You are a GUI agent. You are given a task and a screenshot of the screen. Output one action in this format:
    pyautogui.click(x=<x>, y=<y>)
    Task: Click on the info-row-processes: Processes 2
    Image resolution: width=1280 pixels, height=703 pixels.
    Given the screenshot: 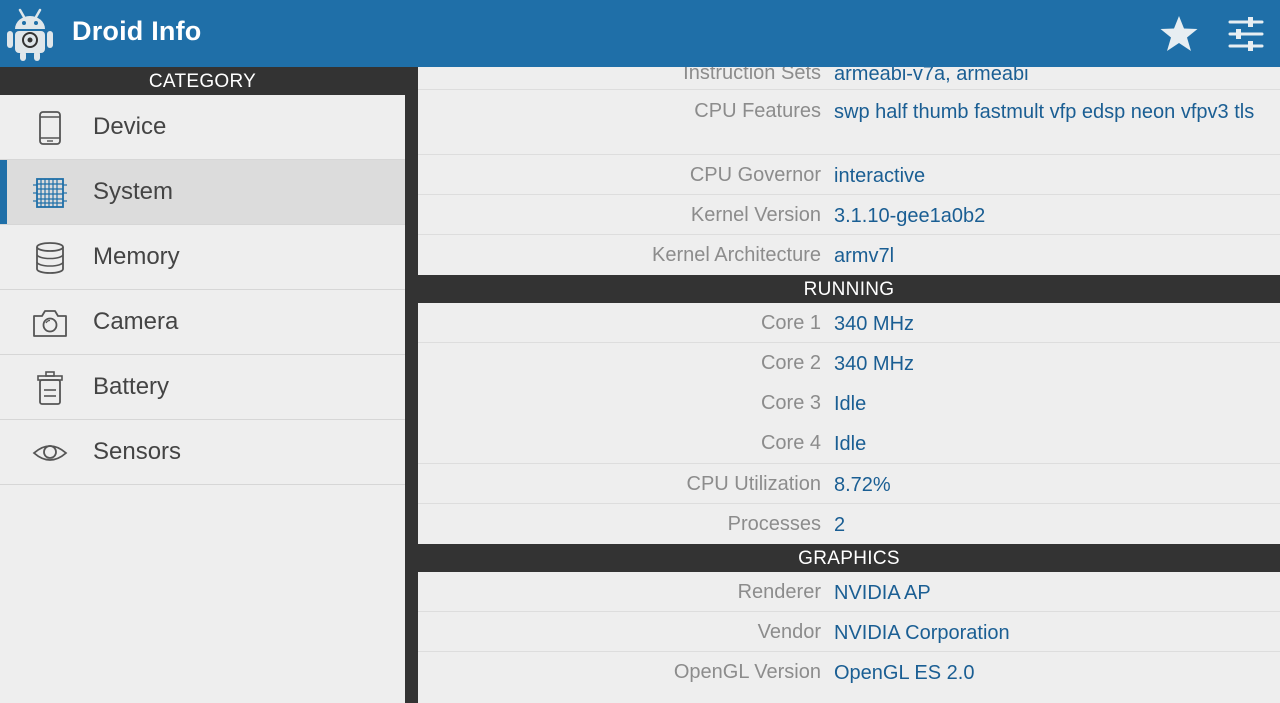 What is the action you would take?
    pyautogui.click(x=849, y=524)
    